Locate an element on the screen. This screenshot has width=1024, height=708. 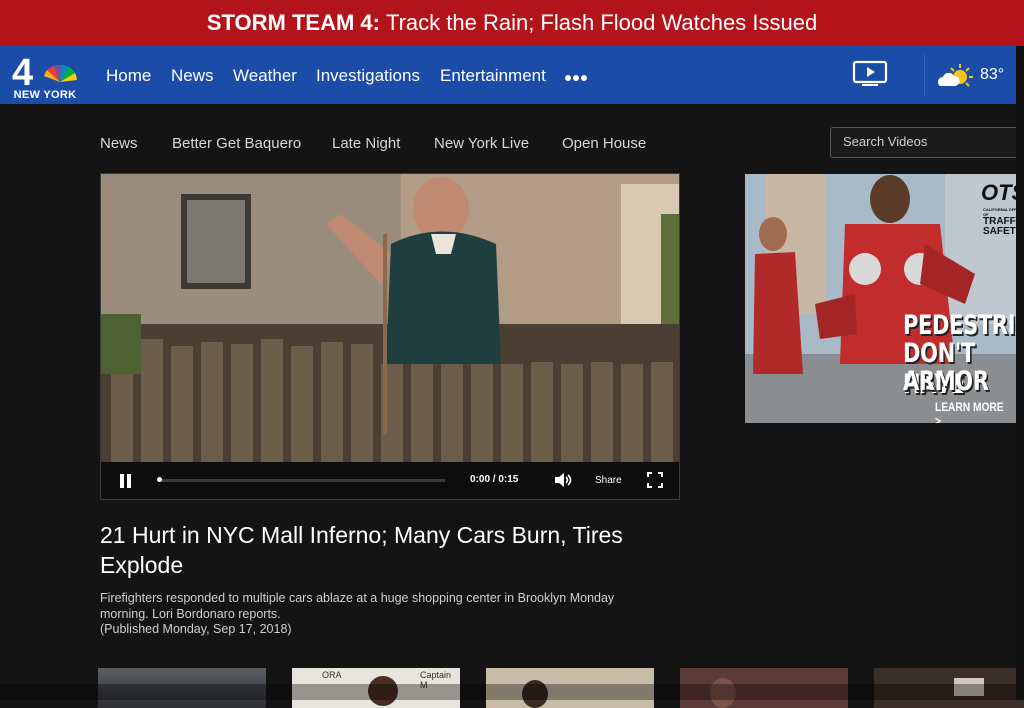
search-box is located at coordinates (927, 142).